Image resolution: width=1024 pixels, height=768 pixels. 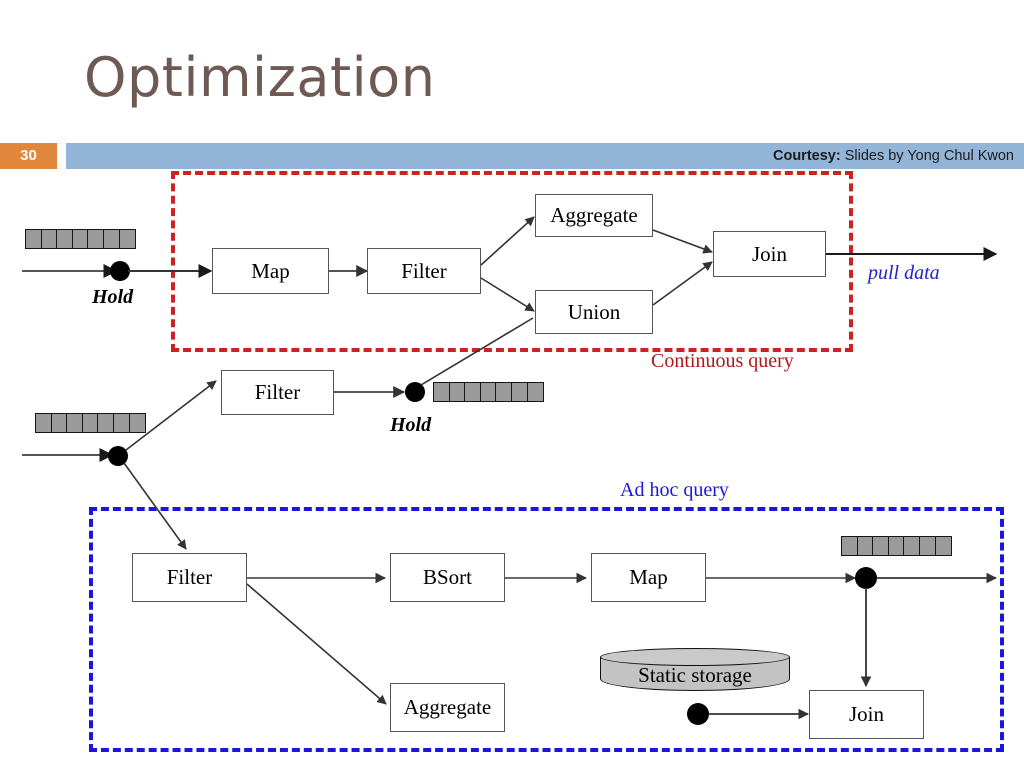 I want to click on courtesy-note: Courtesy: Slides by Yong Chul Kwon, so click(x=893, y=156).